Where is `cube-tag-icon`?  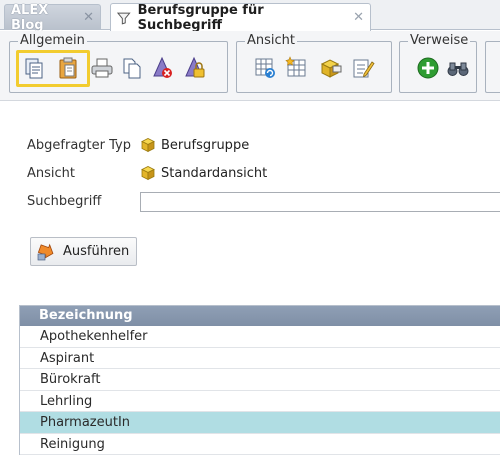 cube-tag-icon is located at coordinates (331, 68).